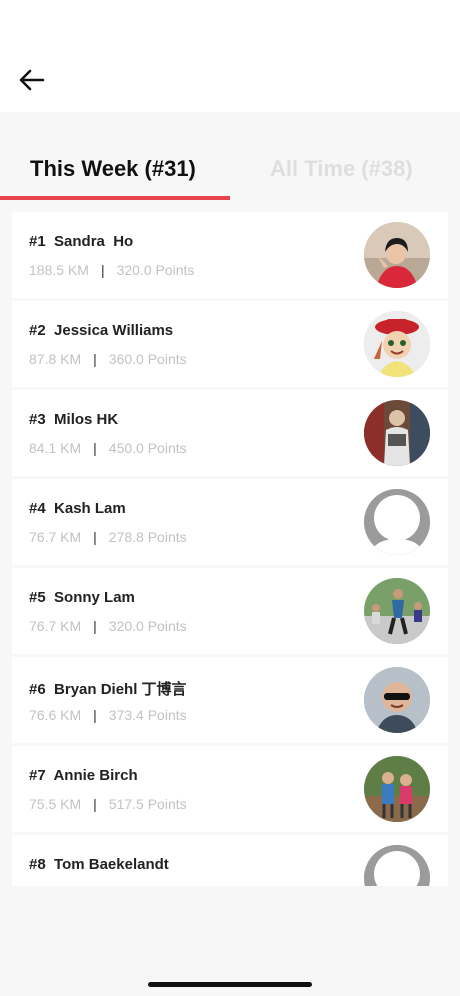 The width and height of the screenshot is (460, 996). What do you see at coordinates (59, 270) in the screenshot?
I see `distance-value: 188.5 KM` at bounding box center [59, 270].